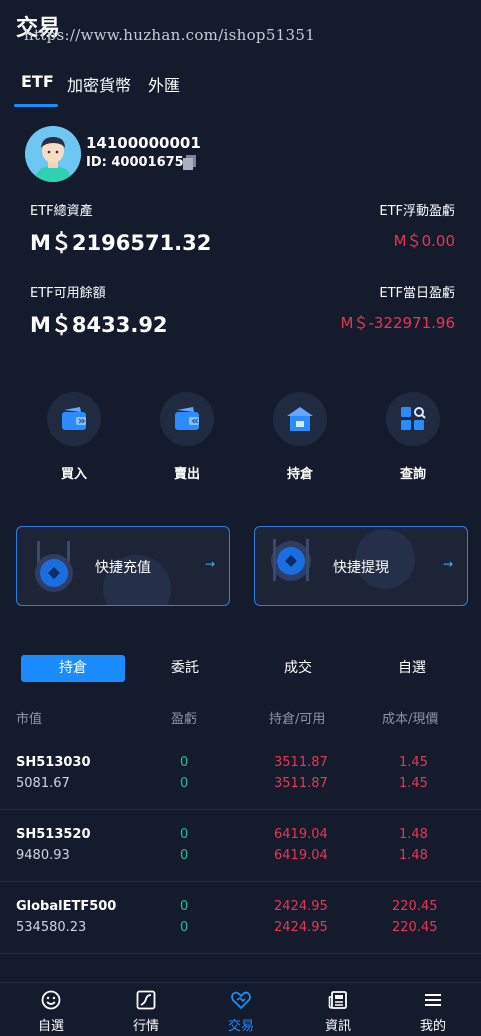 This screenshot has width=481, height=1036. What do you see at coordinates (240, 1026) in the screenshot?
I see `nav-trade-label: 交易` at bounding box center [240, 1026].